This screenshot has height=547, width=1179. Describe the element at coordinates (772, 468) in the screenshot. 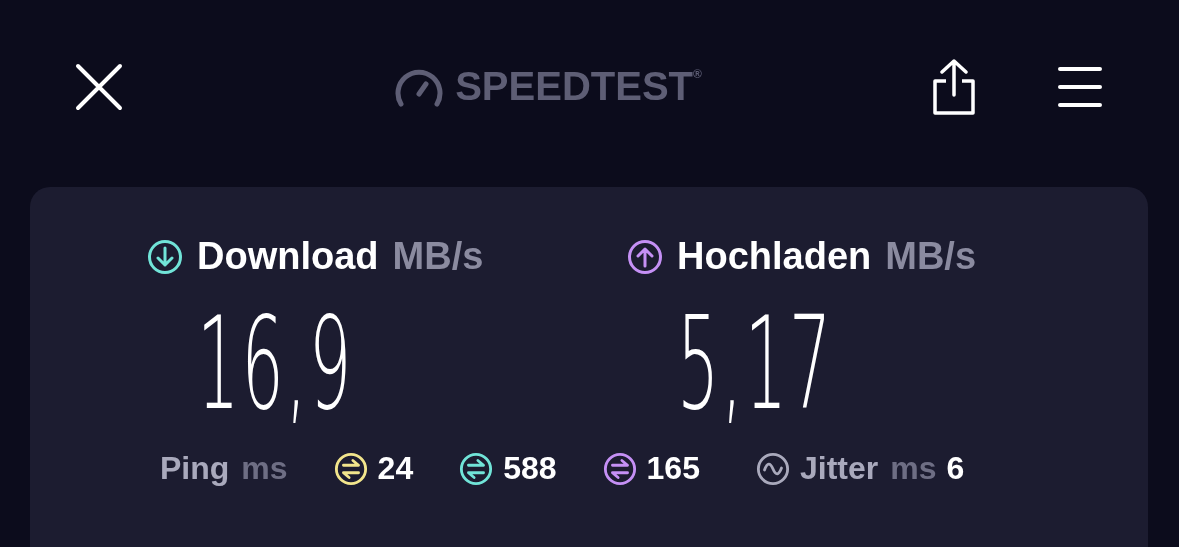

I see `wave-icon` at that location.